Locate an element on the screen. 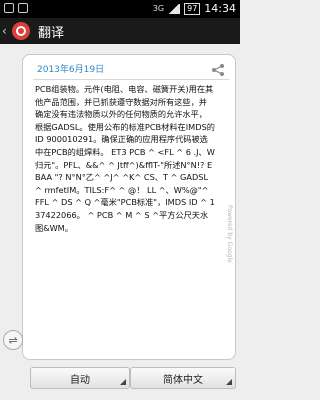  target-language-label: 简体中文 is located at coordinates (183, 380).